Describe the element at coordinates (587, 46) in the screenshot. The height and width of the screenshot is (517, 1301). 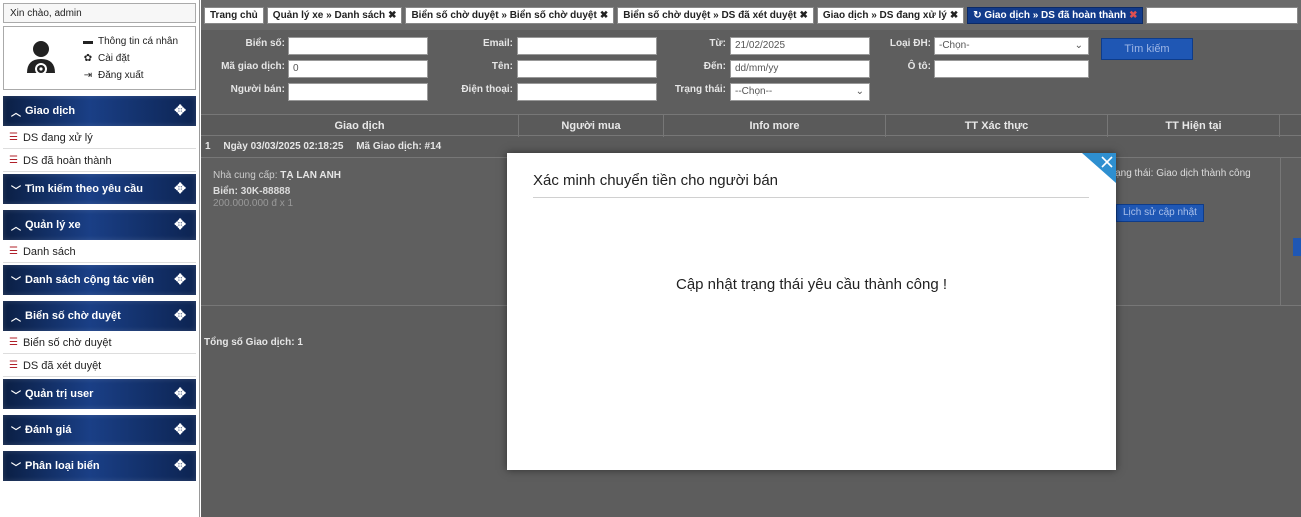
I see `email-input` at that location.